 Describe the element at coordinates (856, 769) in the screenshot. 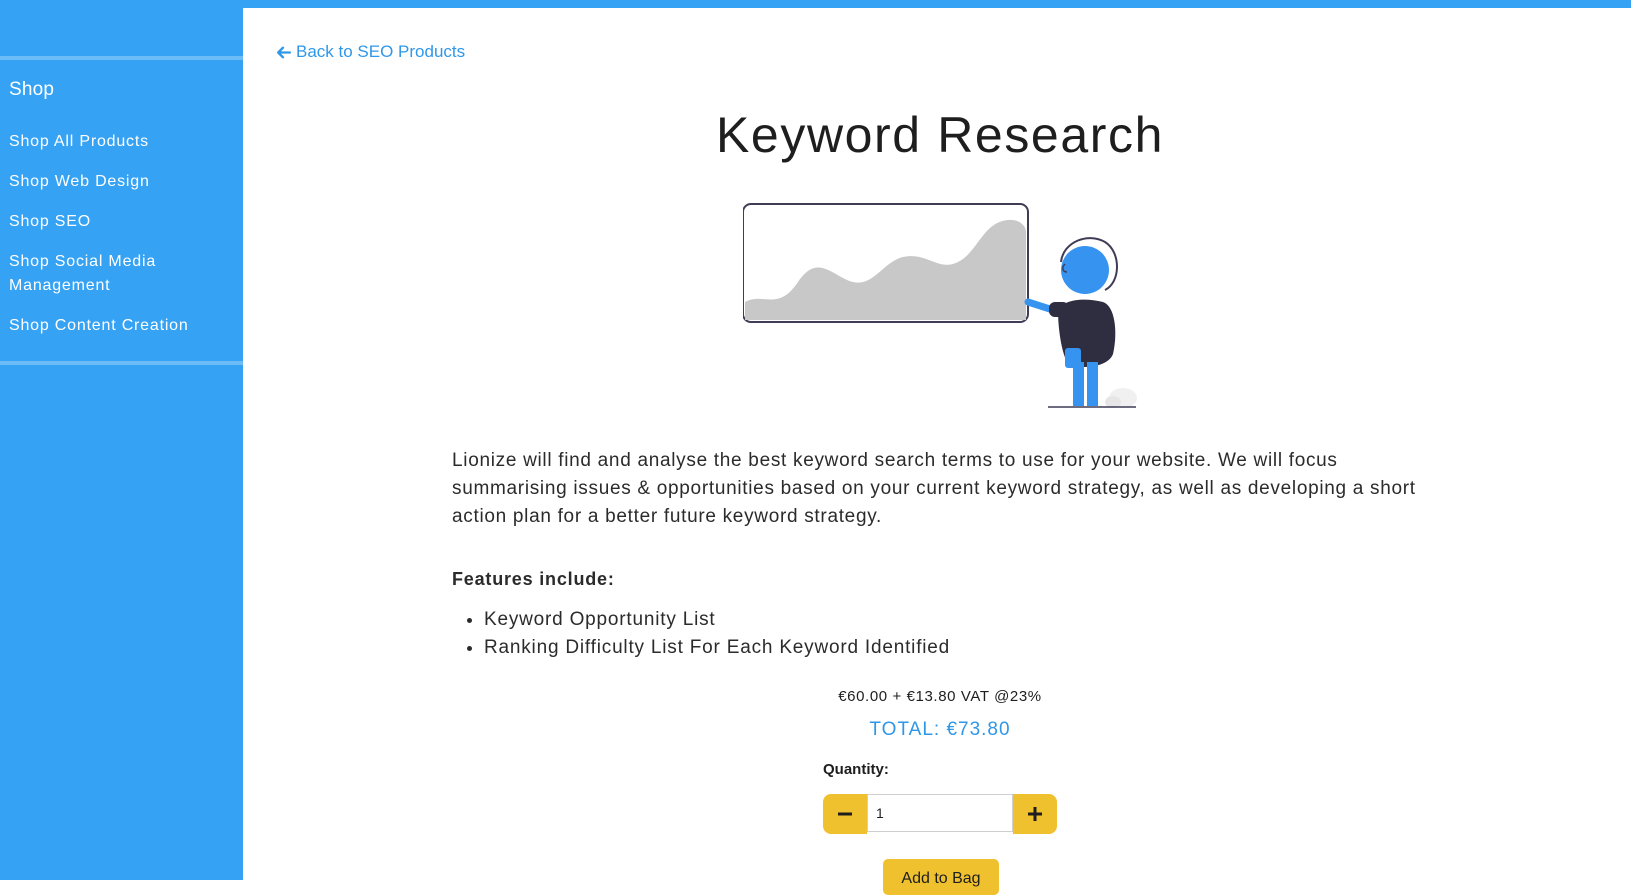

I see `quantity-label: Quantity:` at that location.